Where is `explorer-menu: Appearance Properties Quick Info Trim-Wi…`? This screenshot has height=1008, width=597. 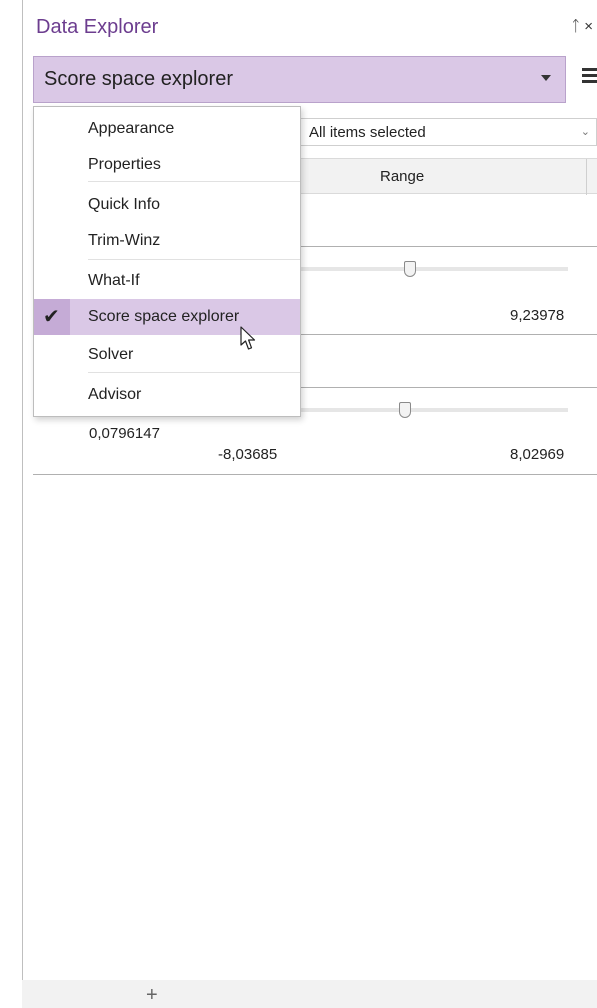 explorer-menu: Appearance Properties Quick Info Trim-Wi… is located at coordinates (167, 261).